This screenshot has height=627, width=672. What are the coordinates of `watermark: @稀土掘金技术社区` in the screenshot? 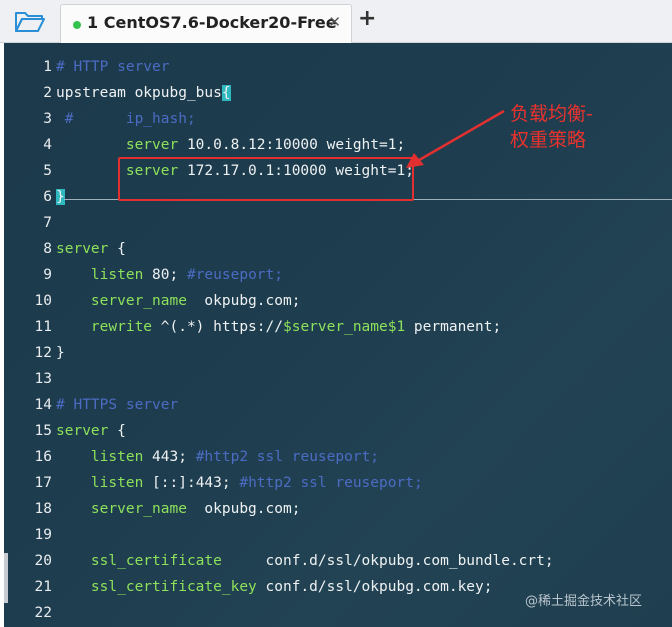 It's located at (584, 601).